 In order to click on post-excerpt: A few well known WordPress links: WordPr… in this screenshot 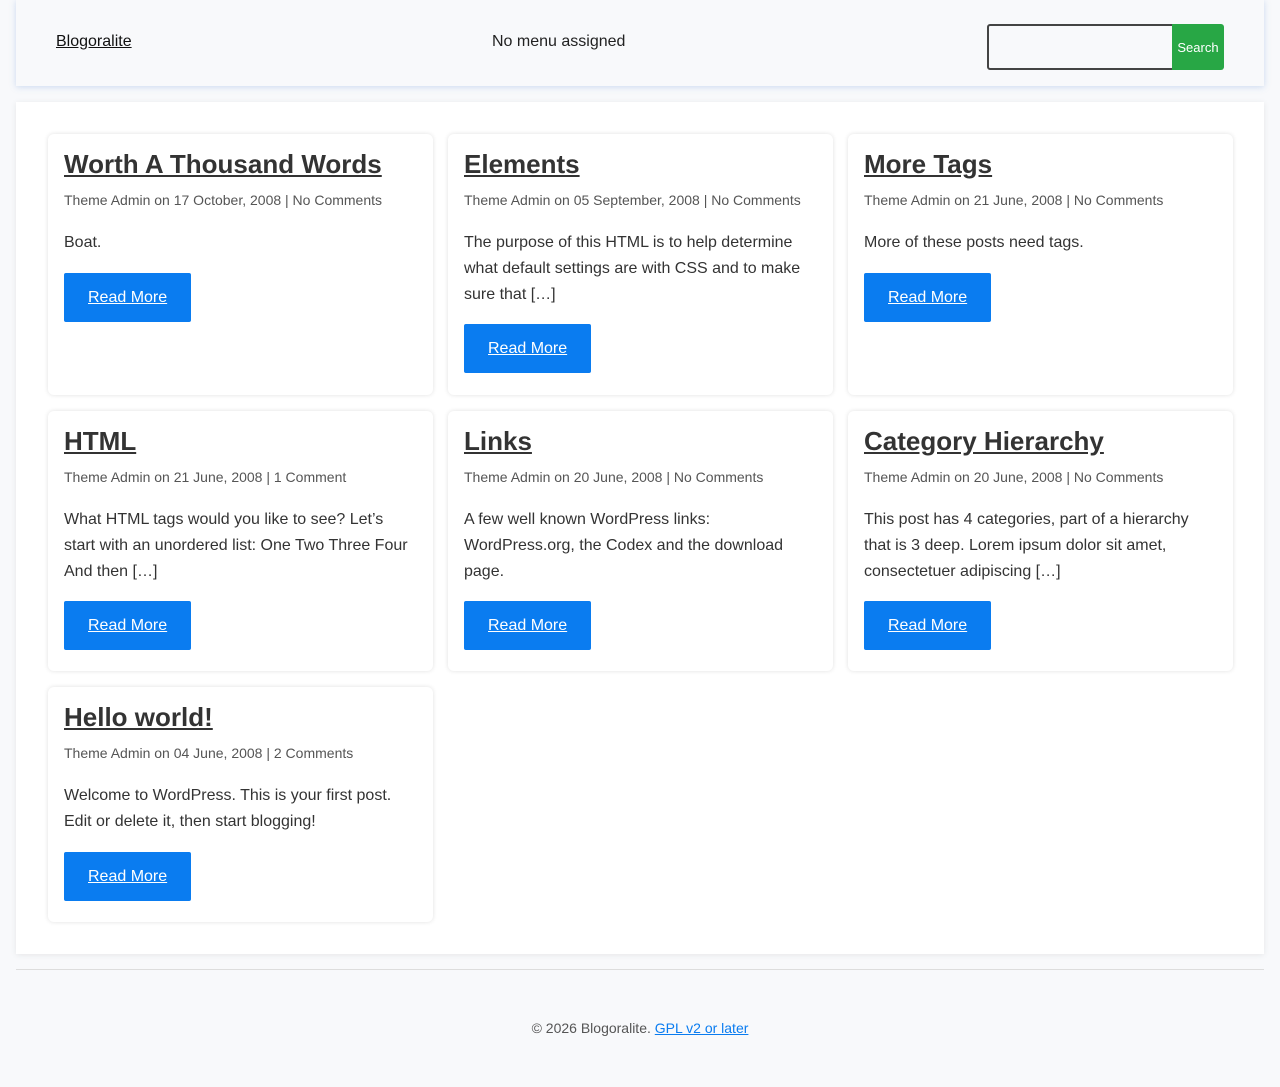, I will do `click(624, 545)`.